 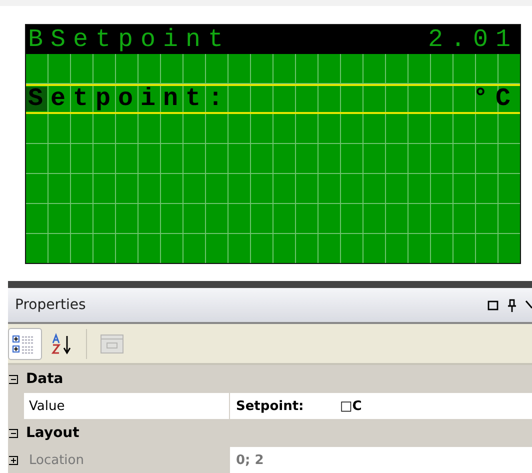 What do you see at coordinates (13, 460) in the screenshot?
I see `expand-toggle` at bounding box center [13, 460].